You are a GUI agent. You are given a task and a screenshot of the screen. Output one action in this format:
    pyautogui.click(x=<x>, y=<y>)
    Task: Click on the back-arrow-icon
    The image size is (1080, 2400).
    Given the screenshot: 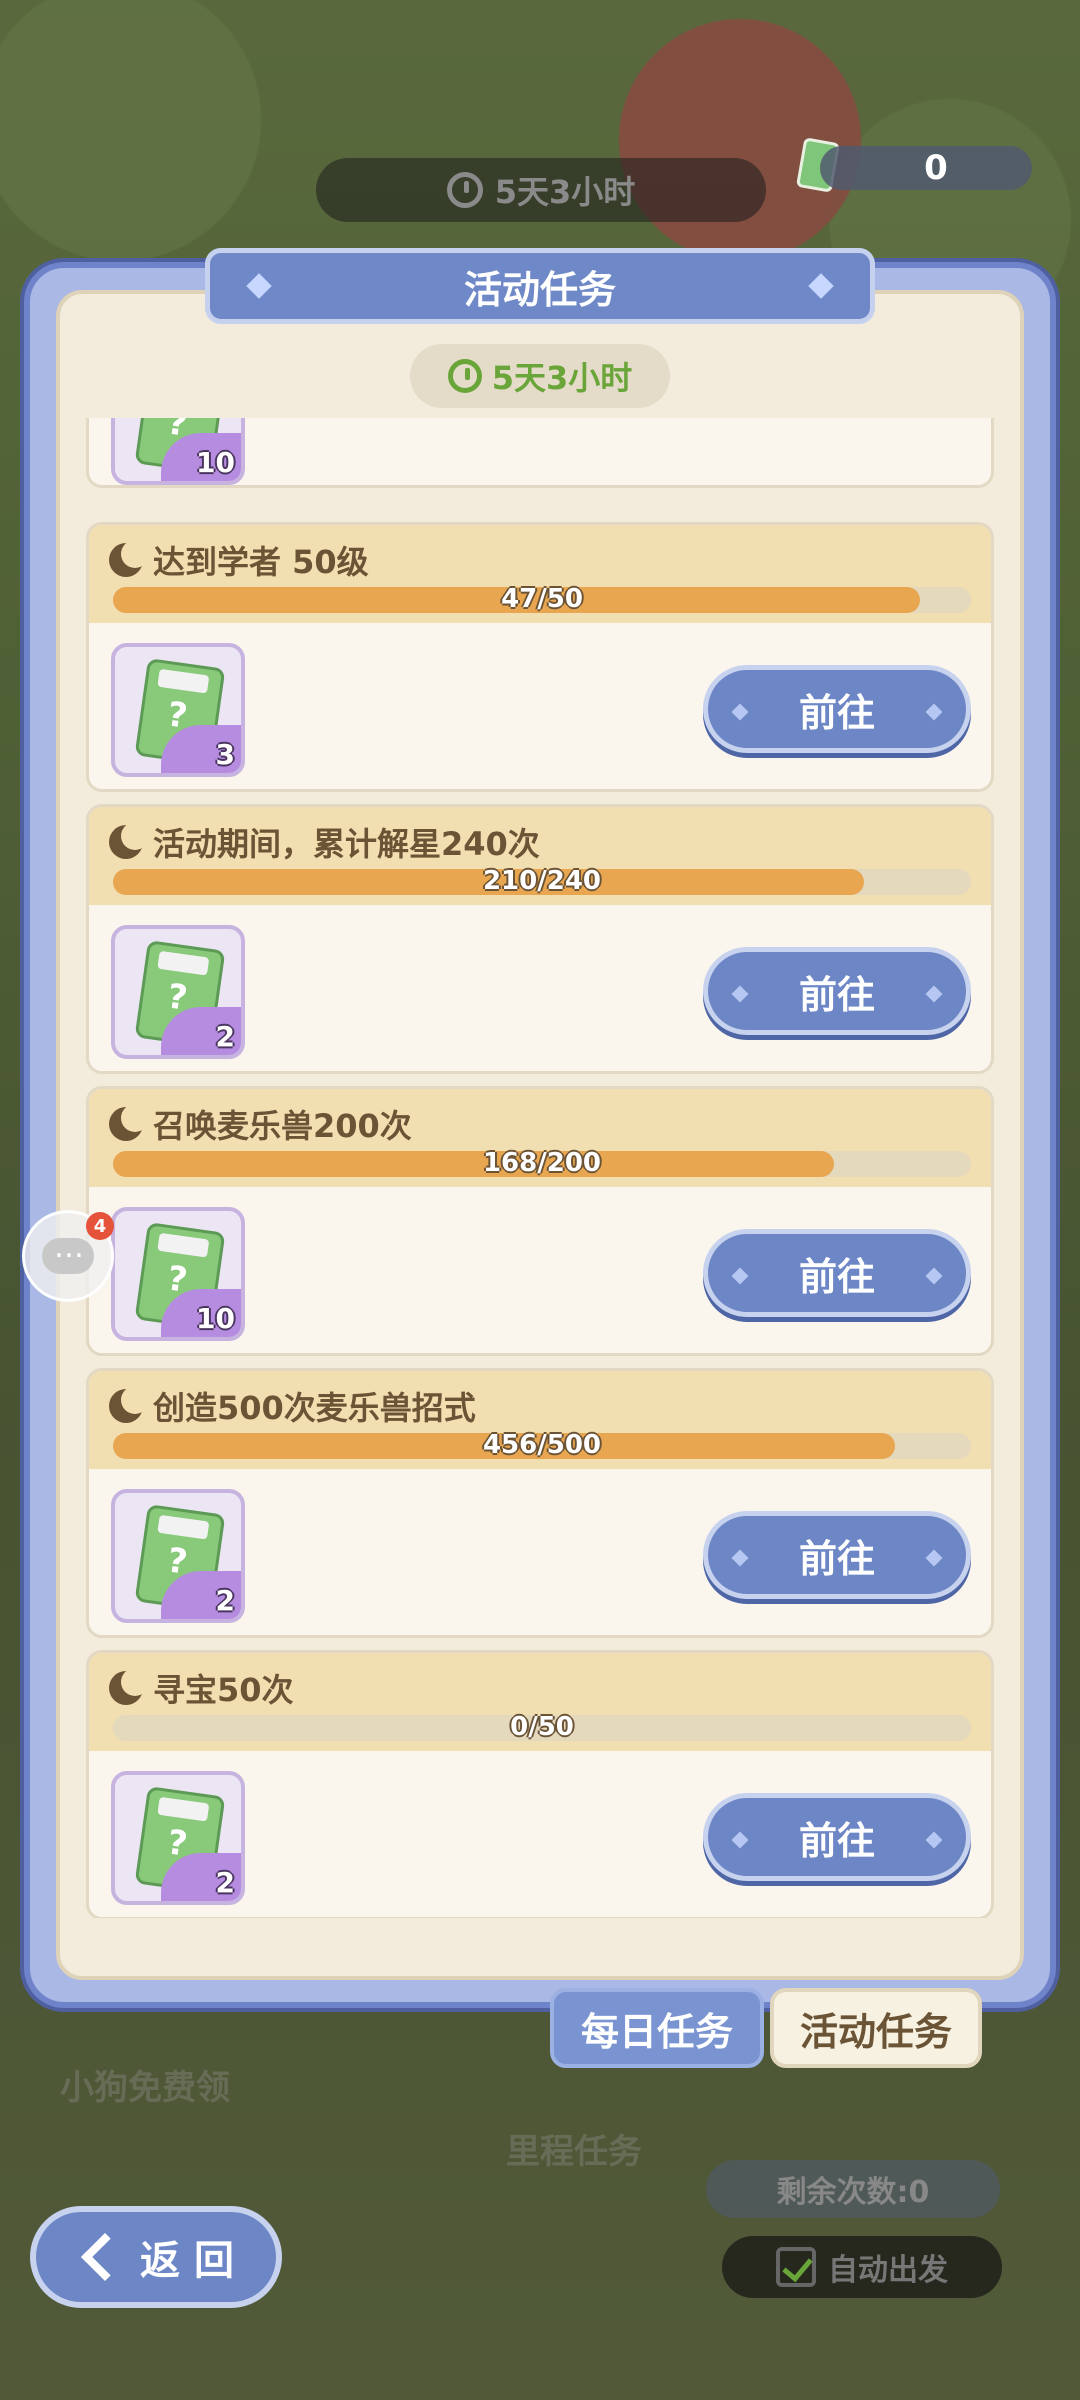 What is the action you would take?
    pyautogui.click(x=105, y=2257)
    